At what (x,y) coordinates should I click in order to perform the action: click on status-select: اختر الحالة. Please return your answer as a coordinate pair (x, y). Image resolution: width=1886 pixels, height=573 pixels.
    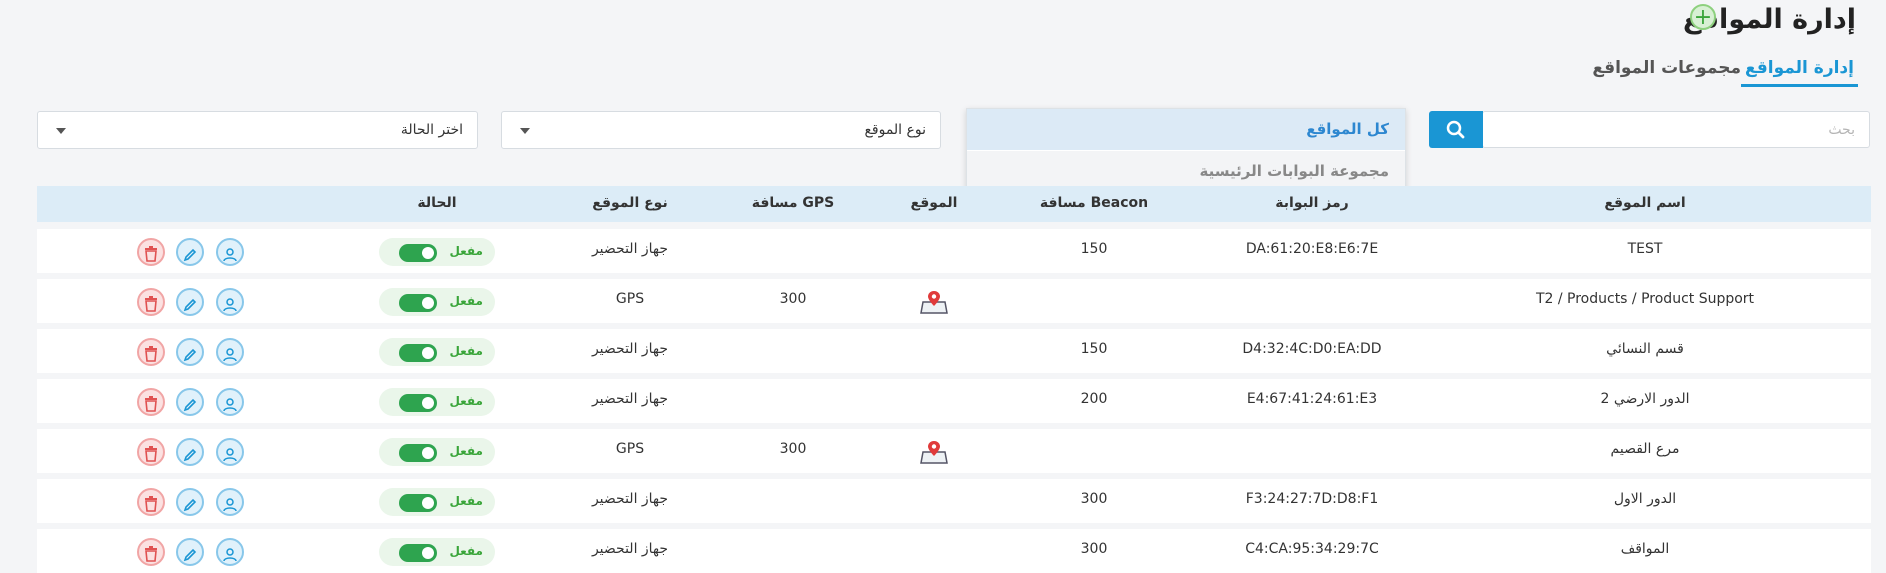
    Looking at the image, I should click on (257, 130).